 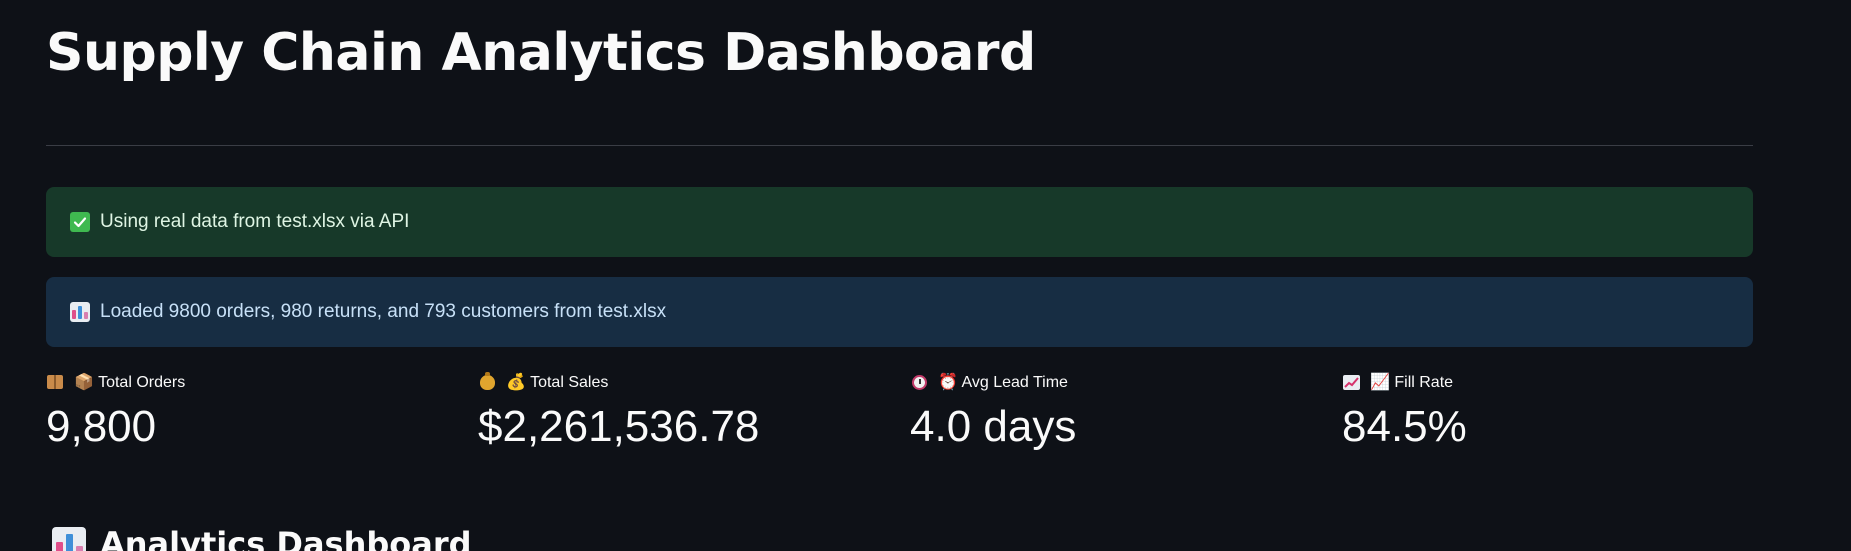 I want to click on chart-increasing-icon, so click(x=1351, y=382).